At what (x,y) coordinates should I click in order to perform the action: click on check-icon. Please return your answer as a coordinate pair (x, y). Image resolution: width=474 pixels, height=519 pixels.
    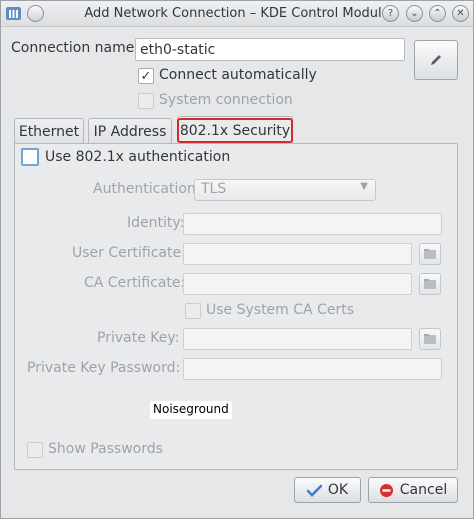
    Looking at the image, I should click on (314, 490).